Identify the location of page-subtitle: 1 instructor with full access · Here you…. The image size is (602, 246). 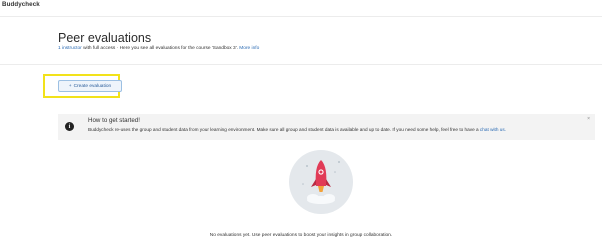
(158, 48).